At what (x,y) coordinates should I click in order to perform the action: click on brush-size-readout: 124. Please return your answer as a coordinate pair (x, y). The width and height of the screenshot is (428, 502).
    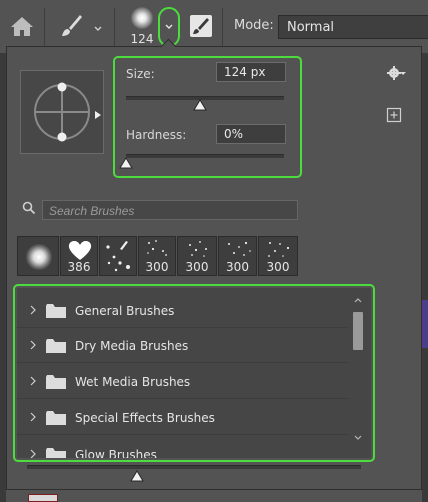
    Looking at the image, I should click on (142, 39).